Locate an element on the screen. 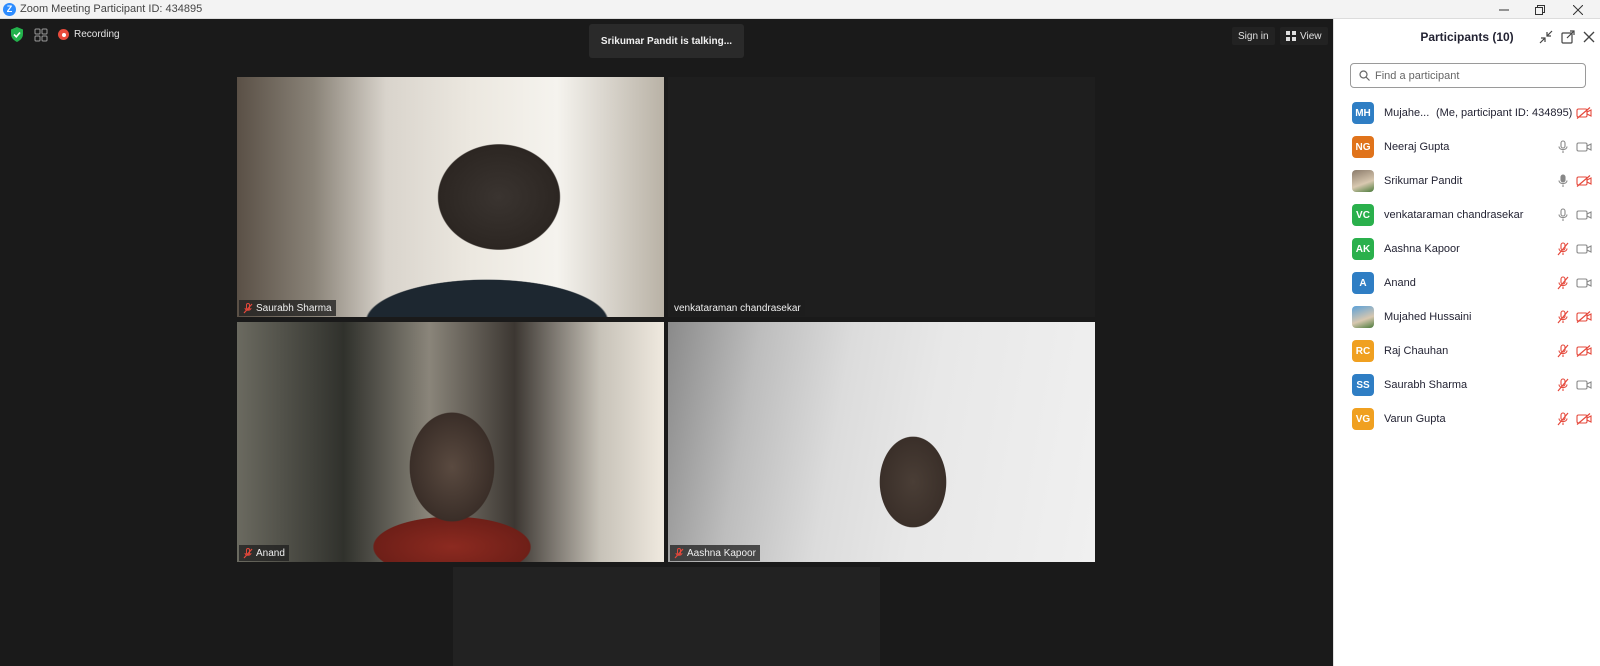 The width and height of the screenshot is (1600, 666). participant-name: Neeraj Gupta is located at coordinates (1417, 147).